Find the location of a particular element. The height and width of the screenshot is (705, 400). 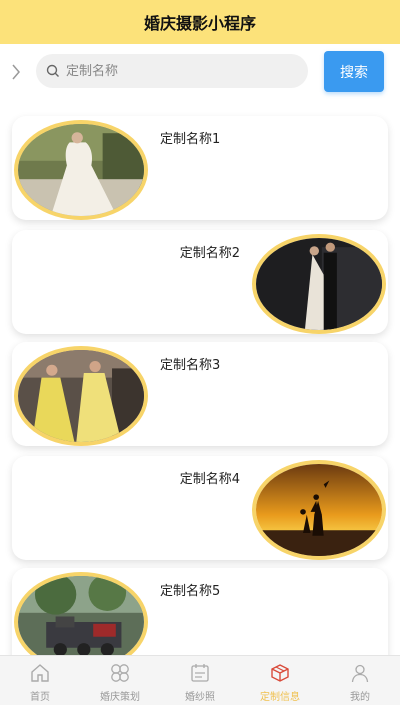

tab-label: 我的 is located at coordinates (360, 697).